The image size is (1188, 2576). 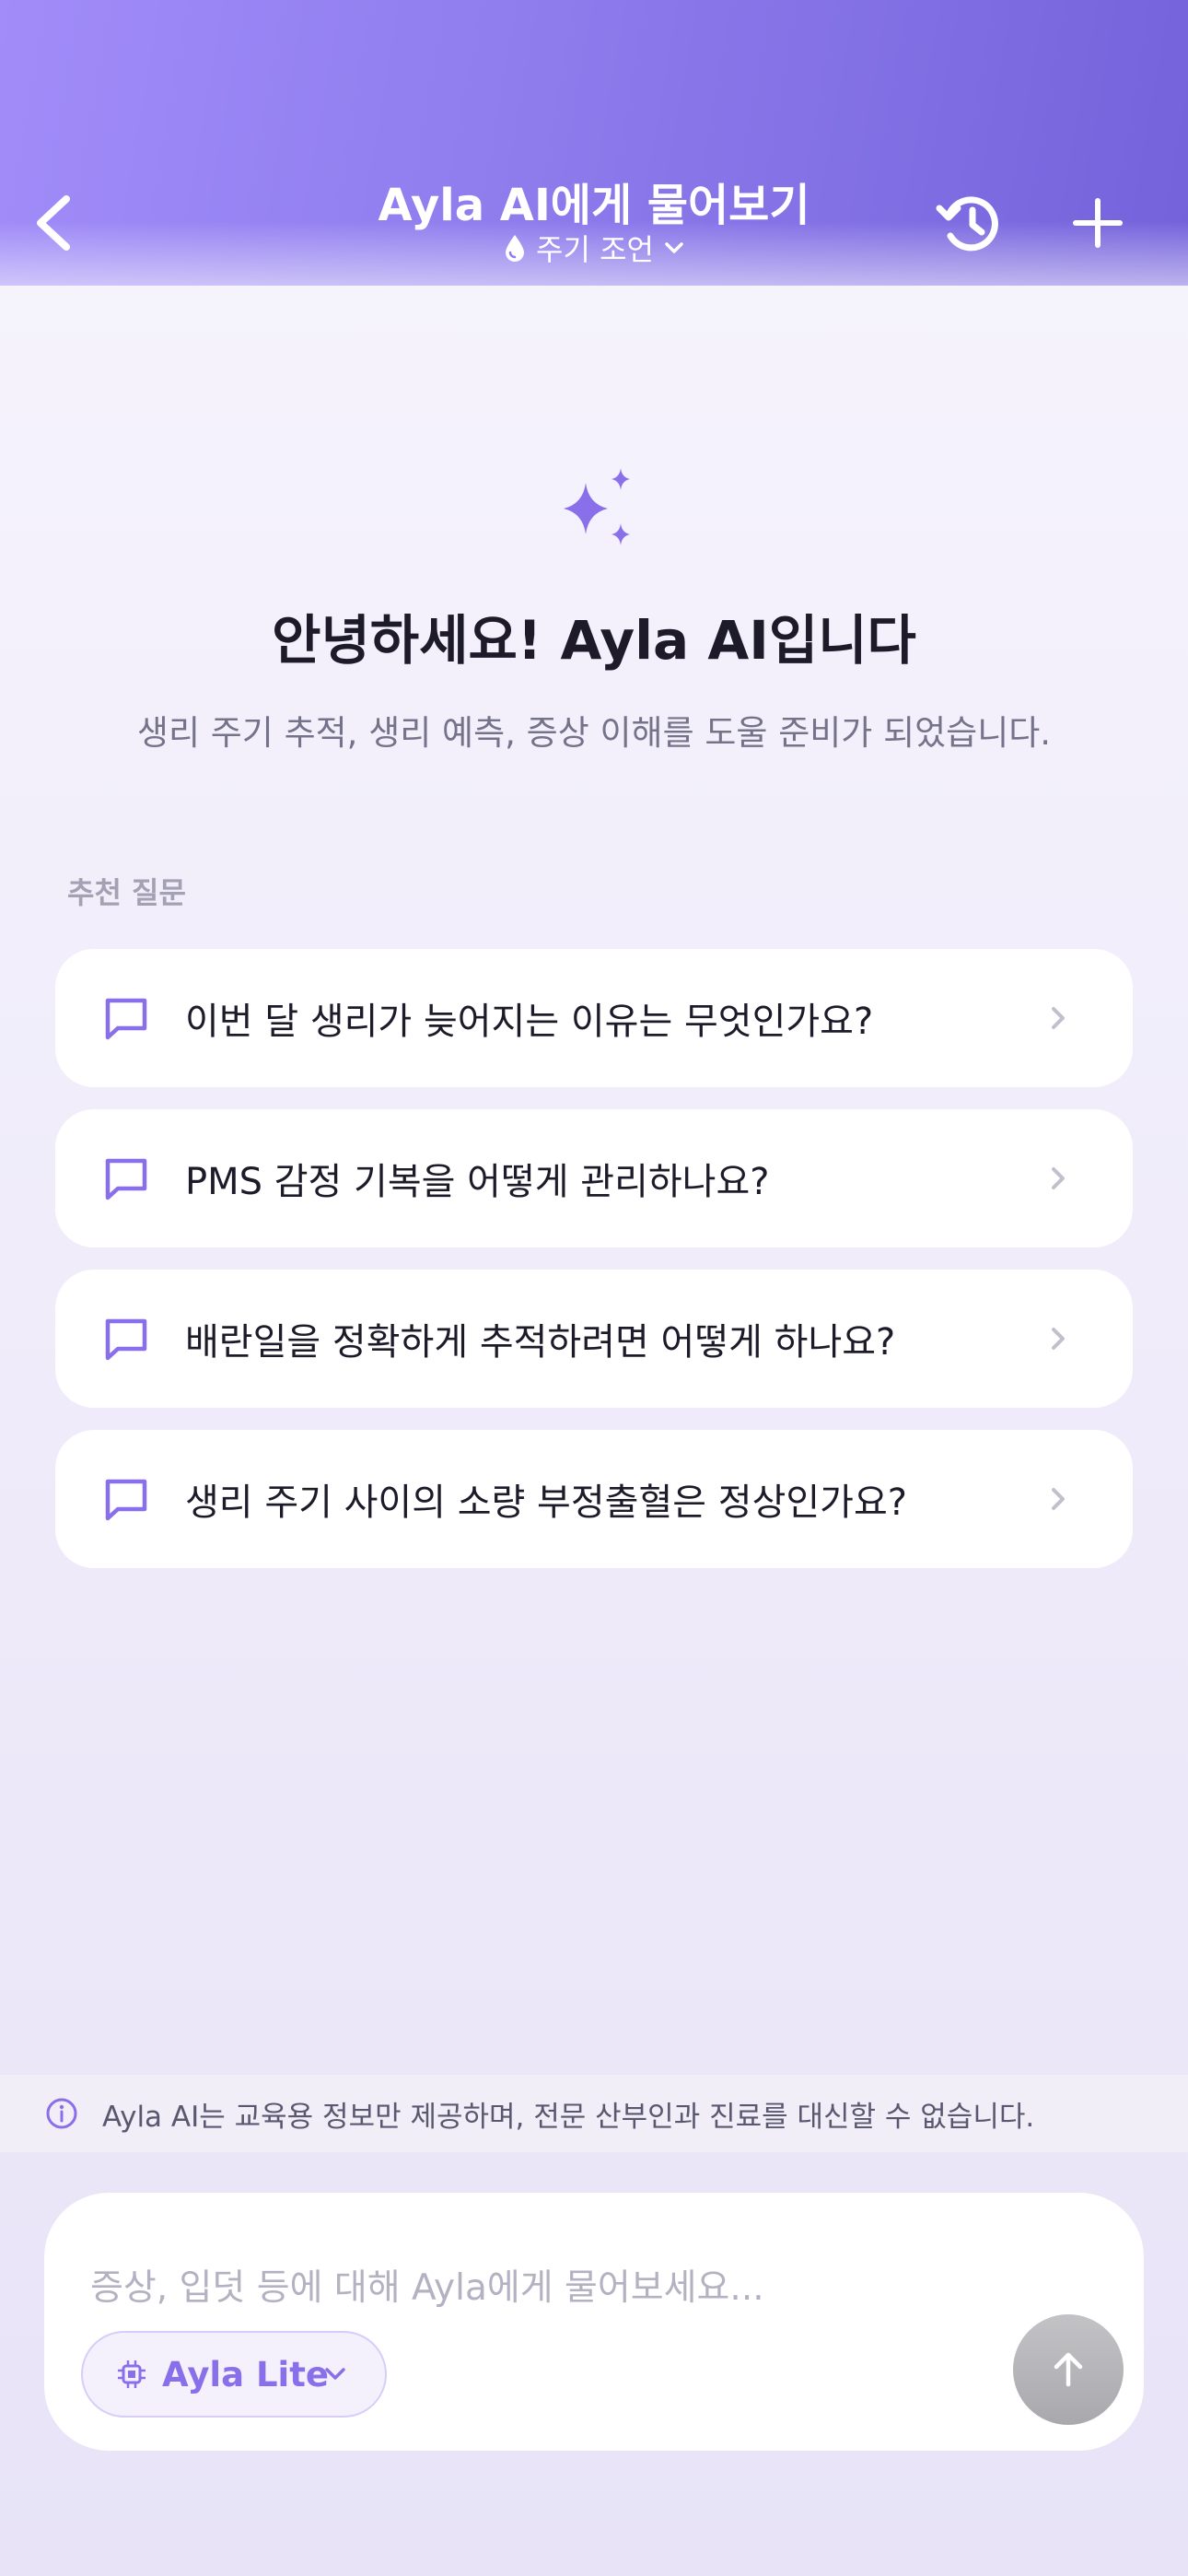 What do you see at coordinates (515, 248) in the screenshot?
I see `drop-icon` at bounding box center [515, 248].